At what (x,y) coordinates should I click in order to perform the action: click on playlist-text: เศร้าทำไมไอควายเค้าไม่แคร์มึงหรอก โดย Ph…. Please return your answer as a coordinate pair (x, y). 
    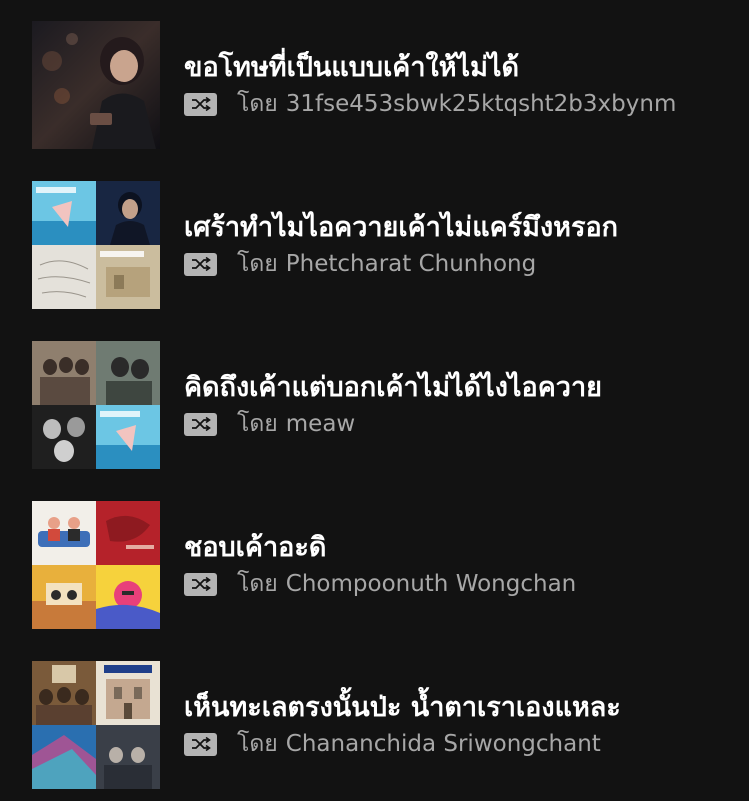
    Looking at the image, I should click on (464, 244).